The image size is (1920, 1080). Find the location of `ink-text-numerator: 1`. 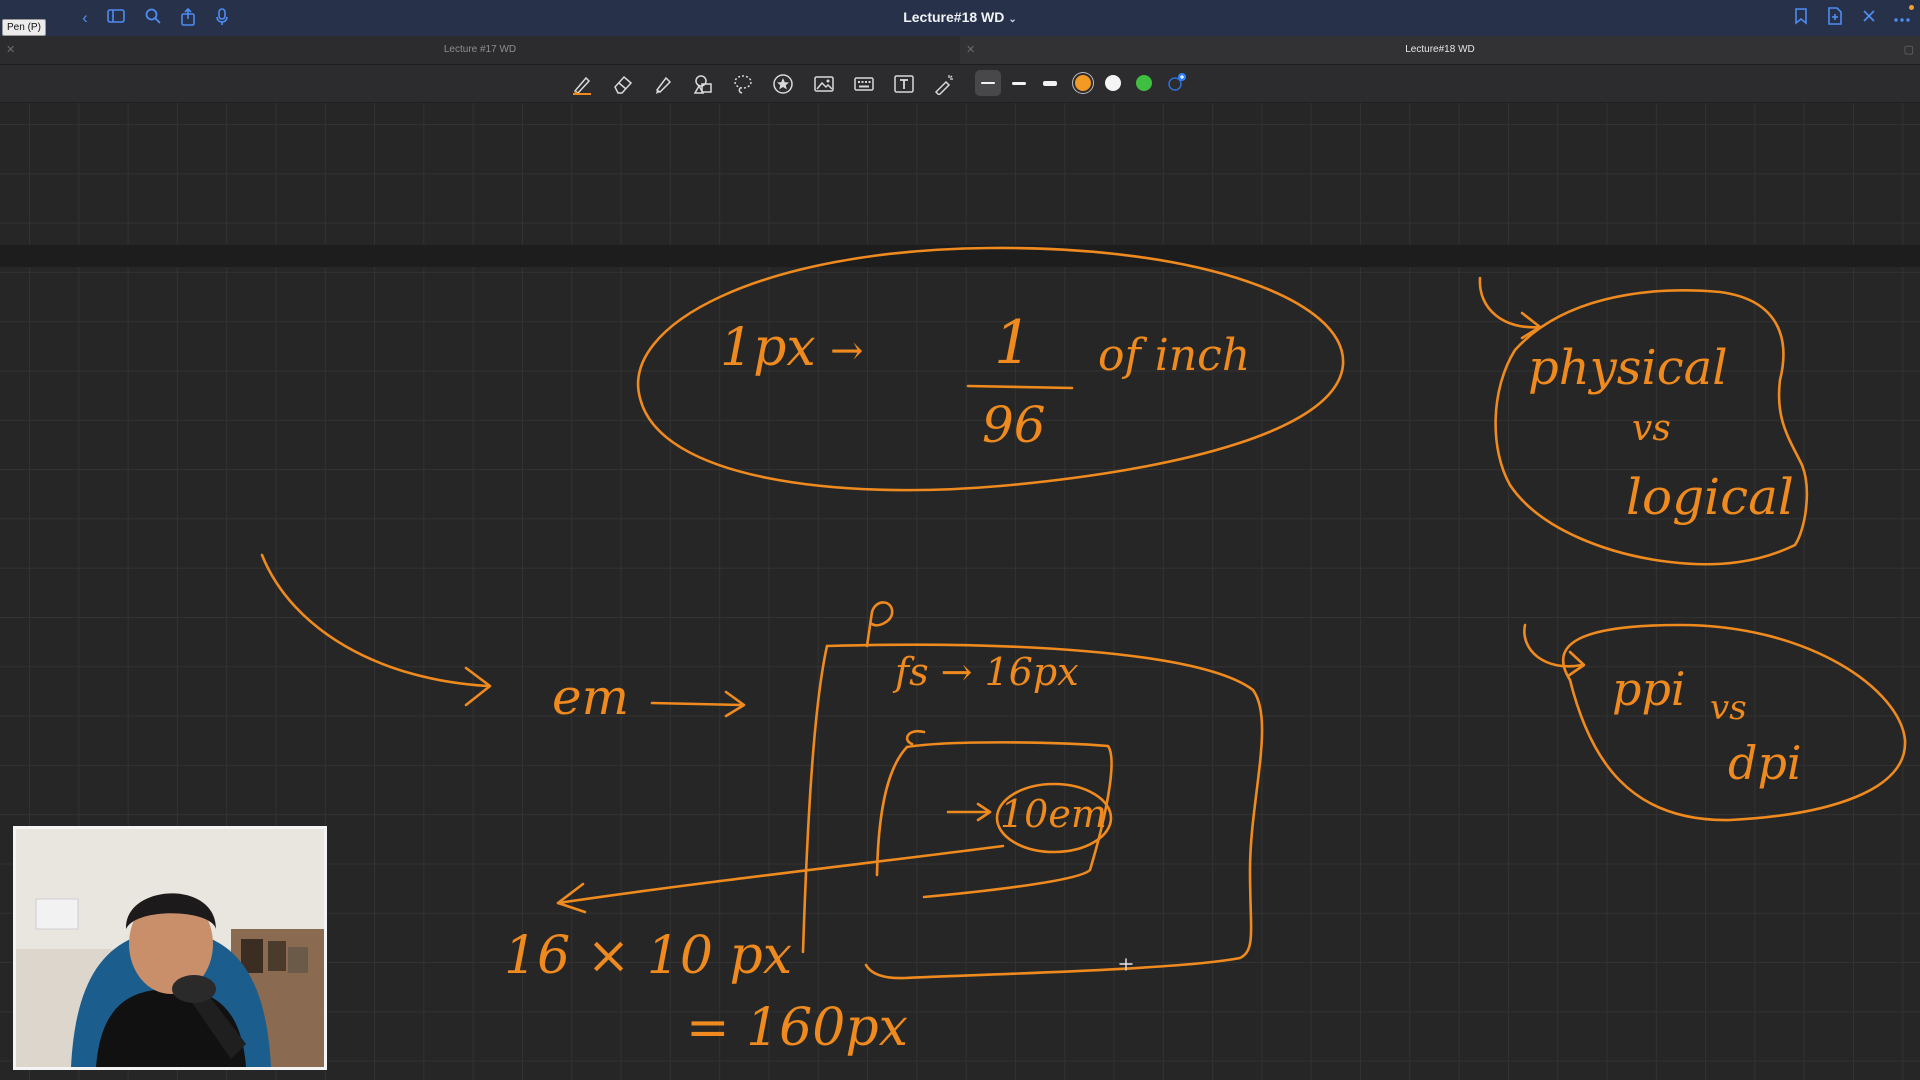

ink-text-numerator: 1 is located at coordinates (1013, 343).